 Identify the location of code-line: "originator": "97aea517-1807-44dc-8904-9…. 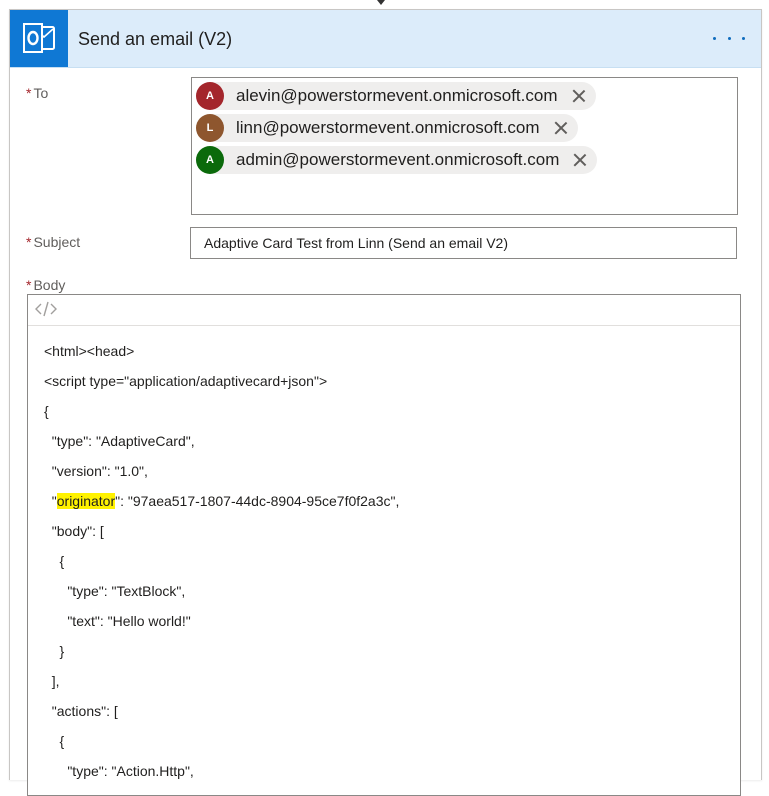
(221, 501).